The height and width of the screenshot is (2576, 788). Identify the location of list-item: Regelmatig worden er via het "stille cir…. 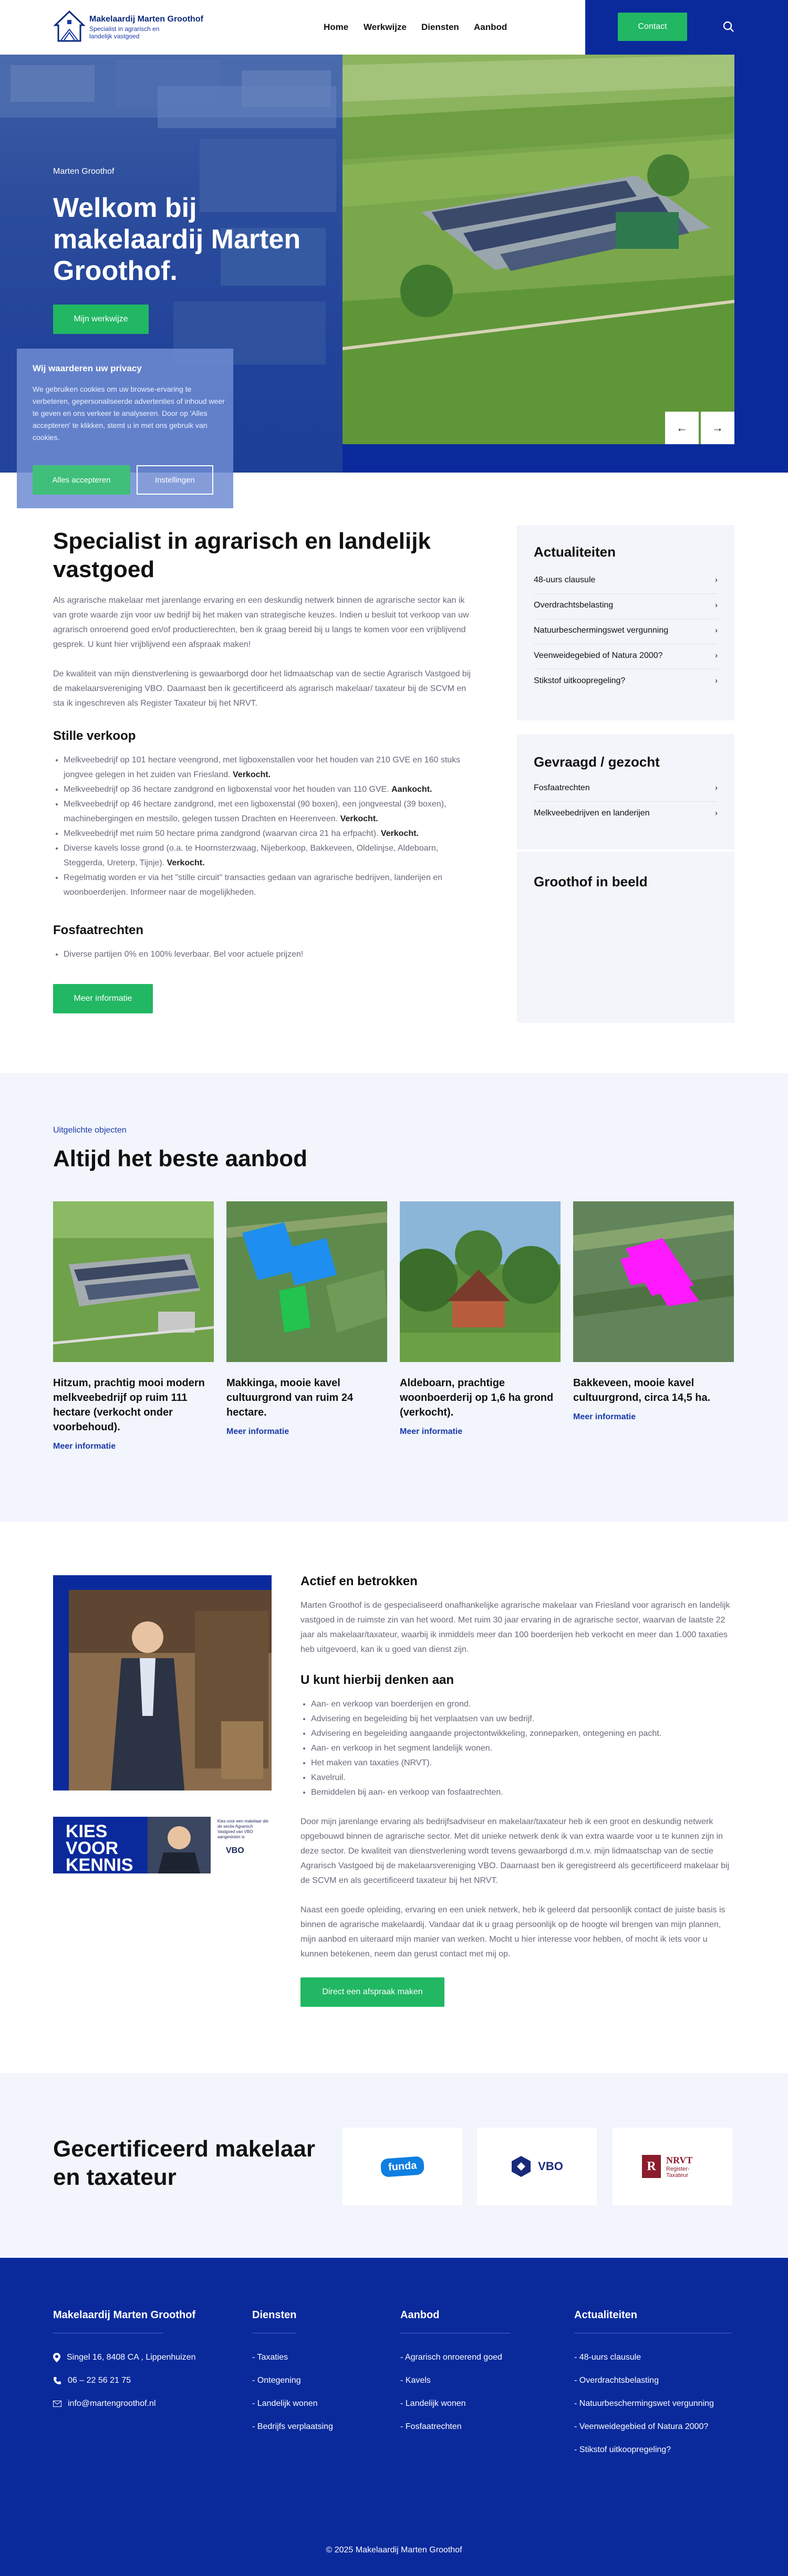
(268, 885).